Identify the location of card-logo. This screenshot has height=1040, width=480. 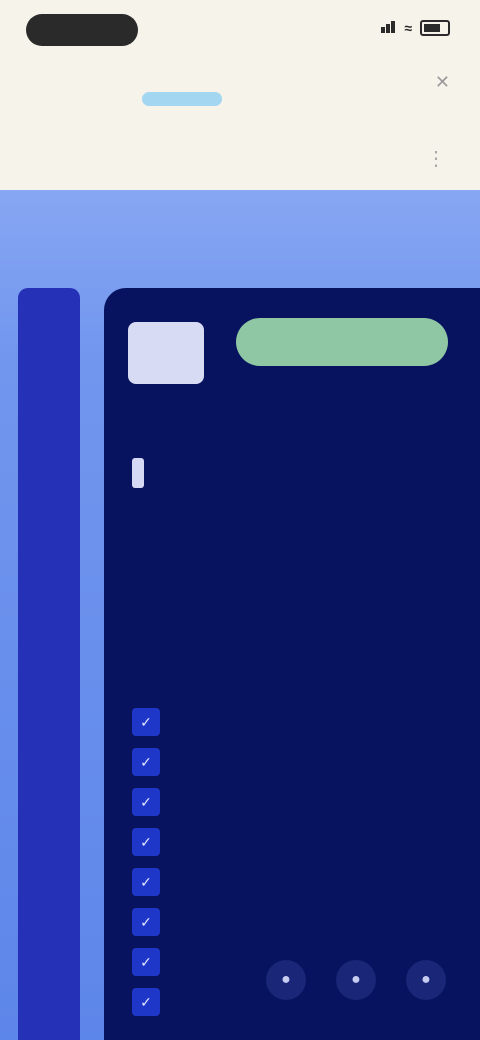
(166, 353).